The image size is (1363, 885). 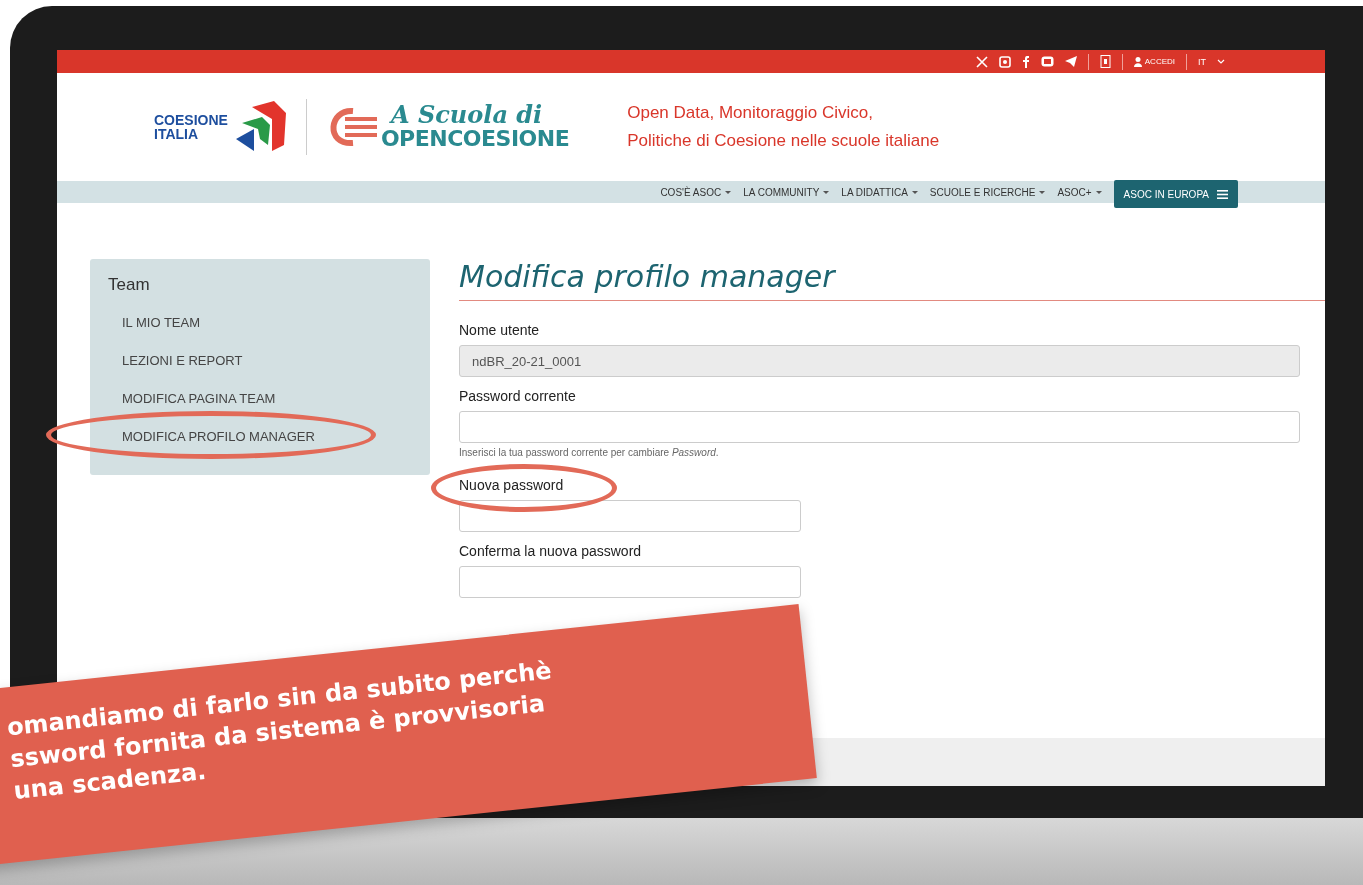 I want to click on login-link: ACCEDI, so click(x=1154, y=61).